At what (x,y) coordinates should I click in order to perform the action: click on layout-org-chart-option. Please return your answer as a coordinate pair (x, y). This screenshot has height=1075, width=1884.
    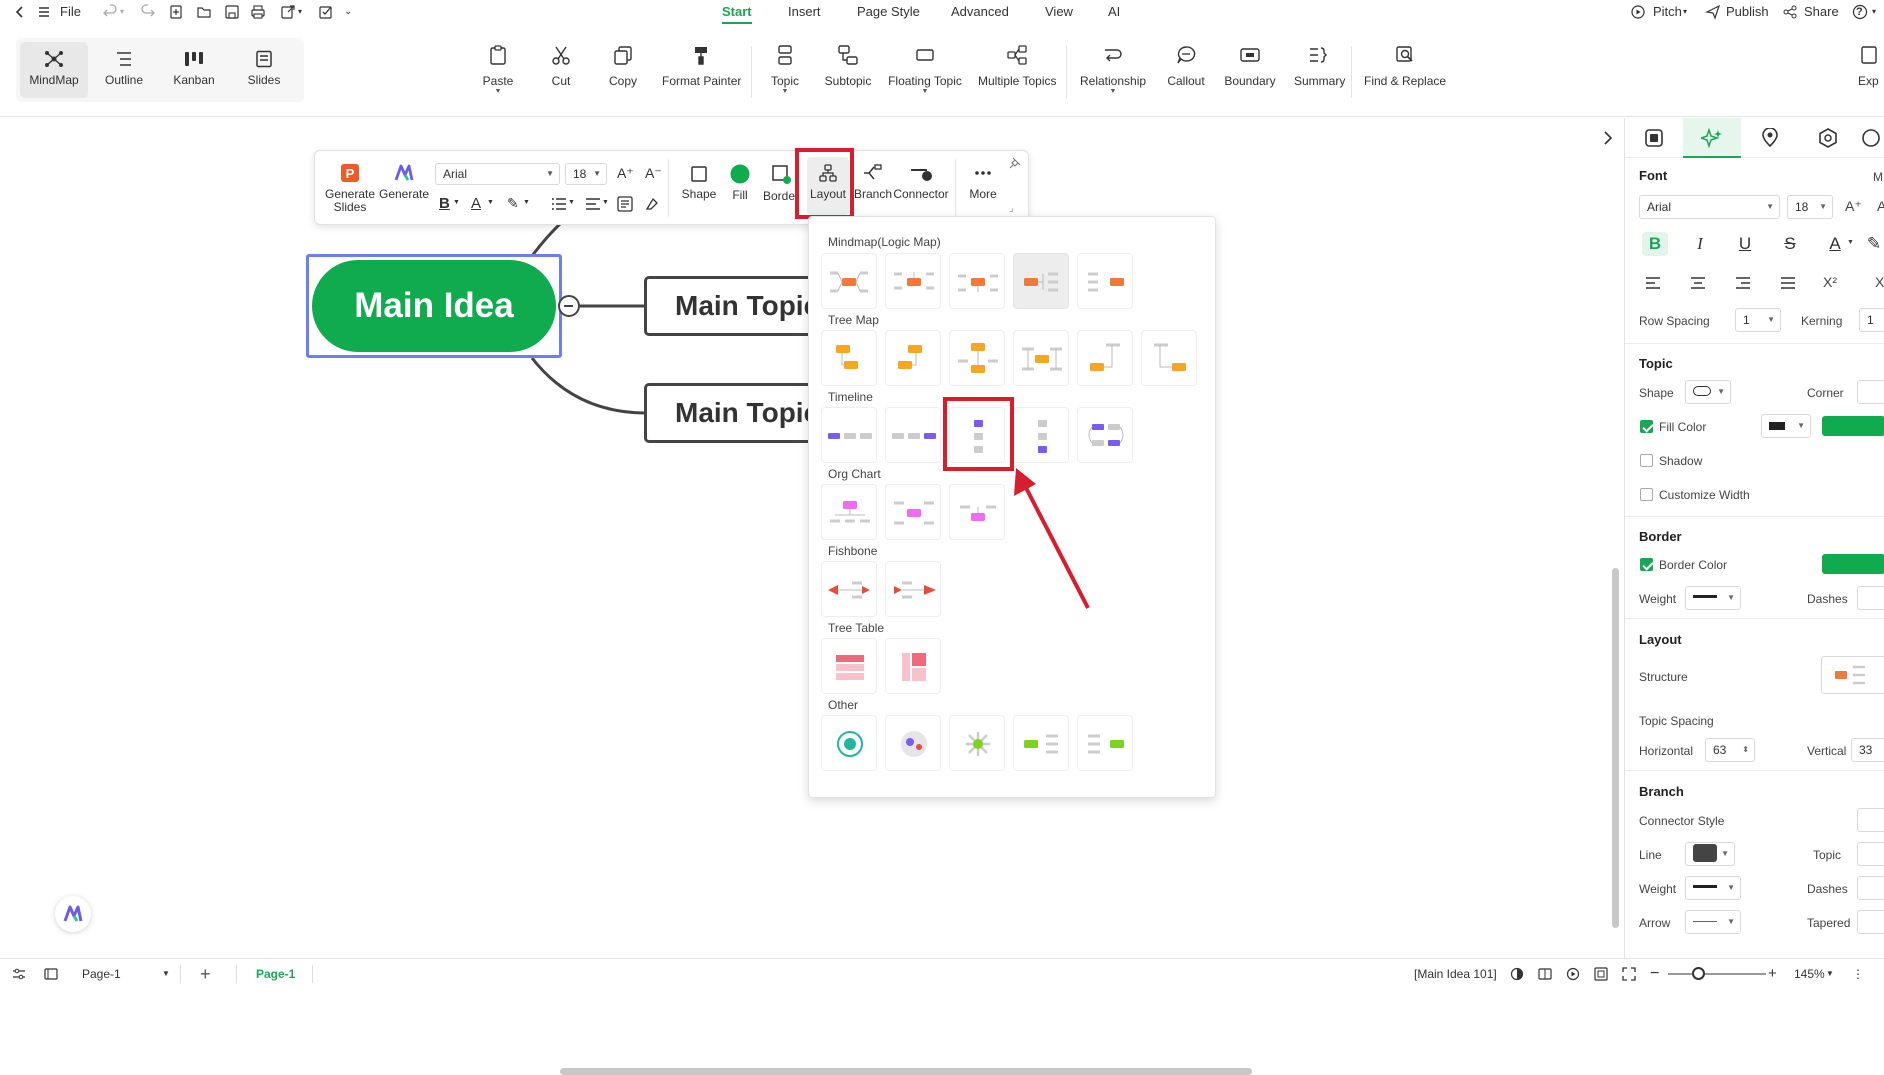
    Looking at the image, I should click on (913, 512).